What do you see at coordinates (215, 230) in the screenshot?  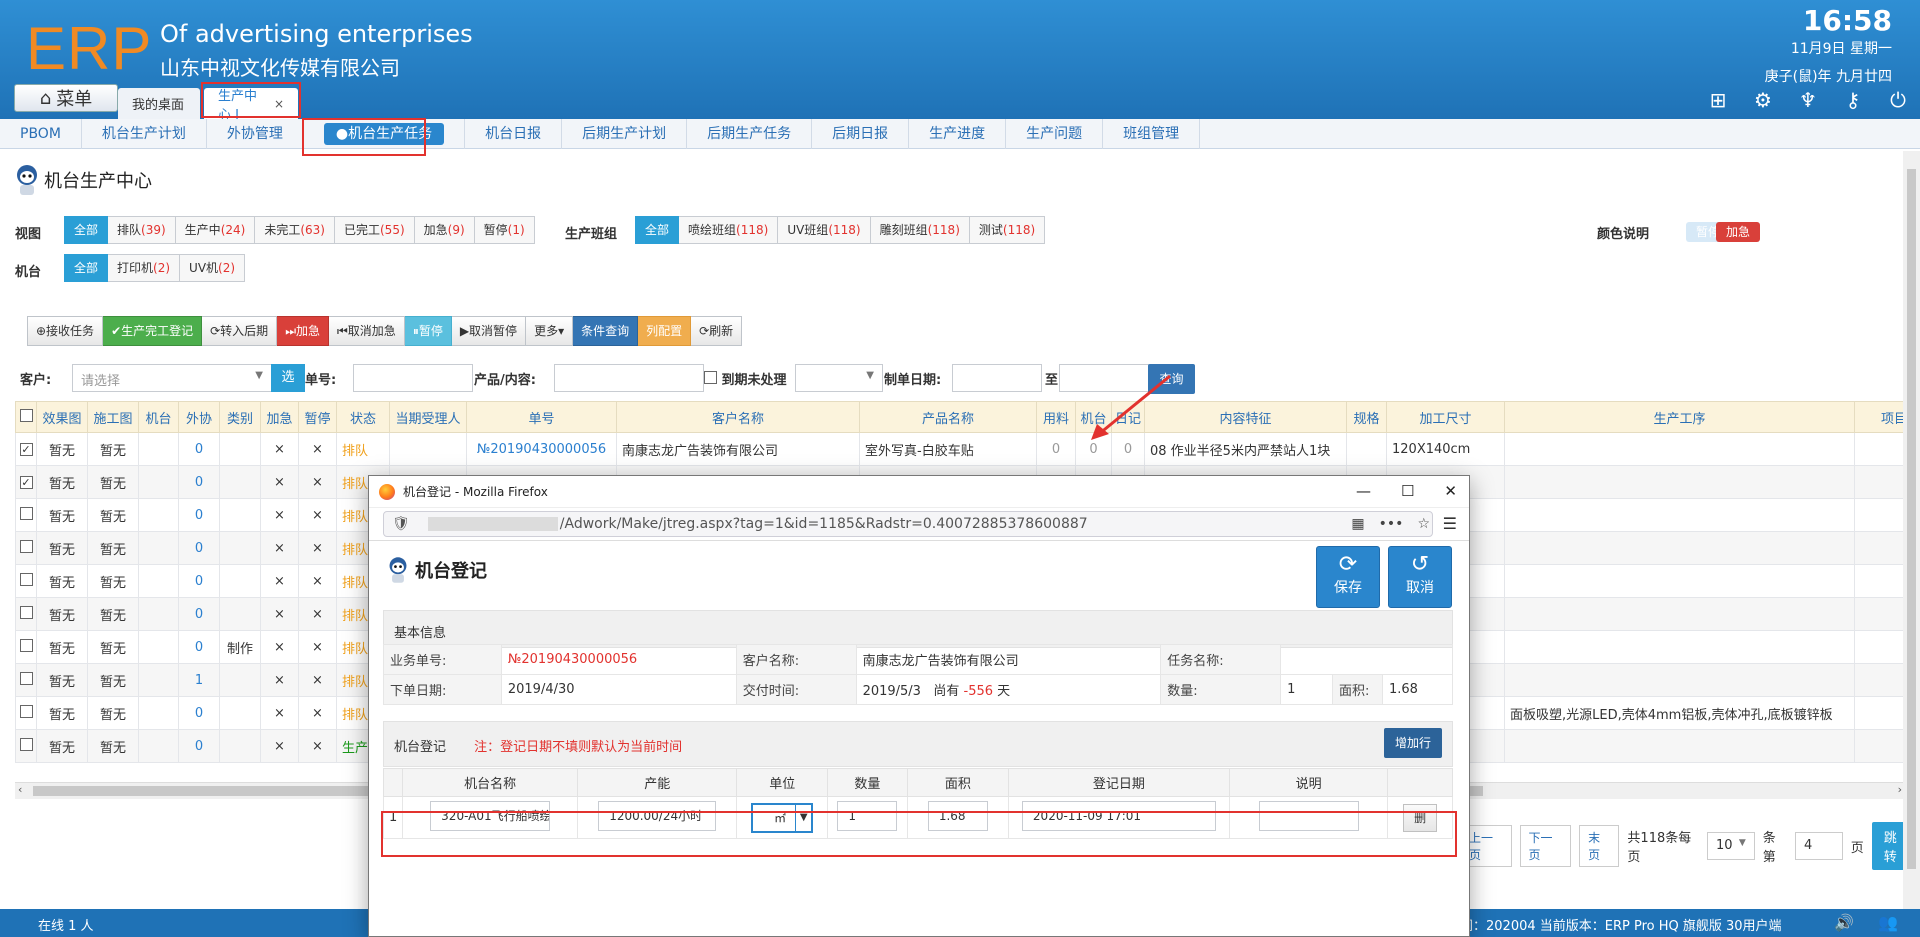 I see `view-producing: 生产中(24)` at bounding box center [215, 230].